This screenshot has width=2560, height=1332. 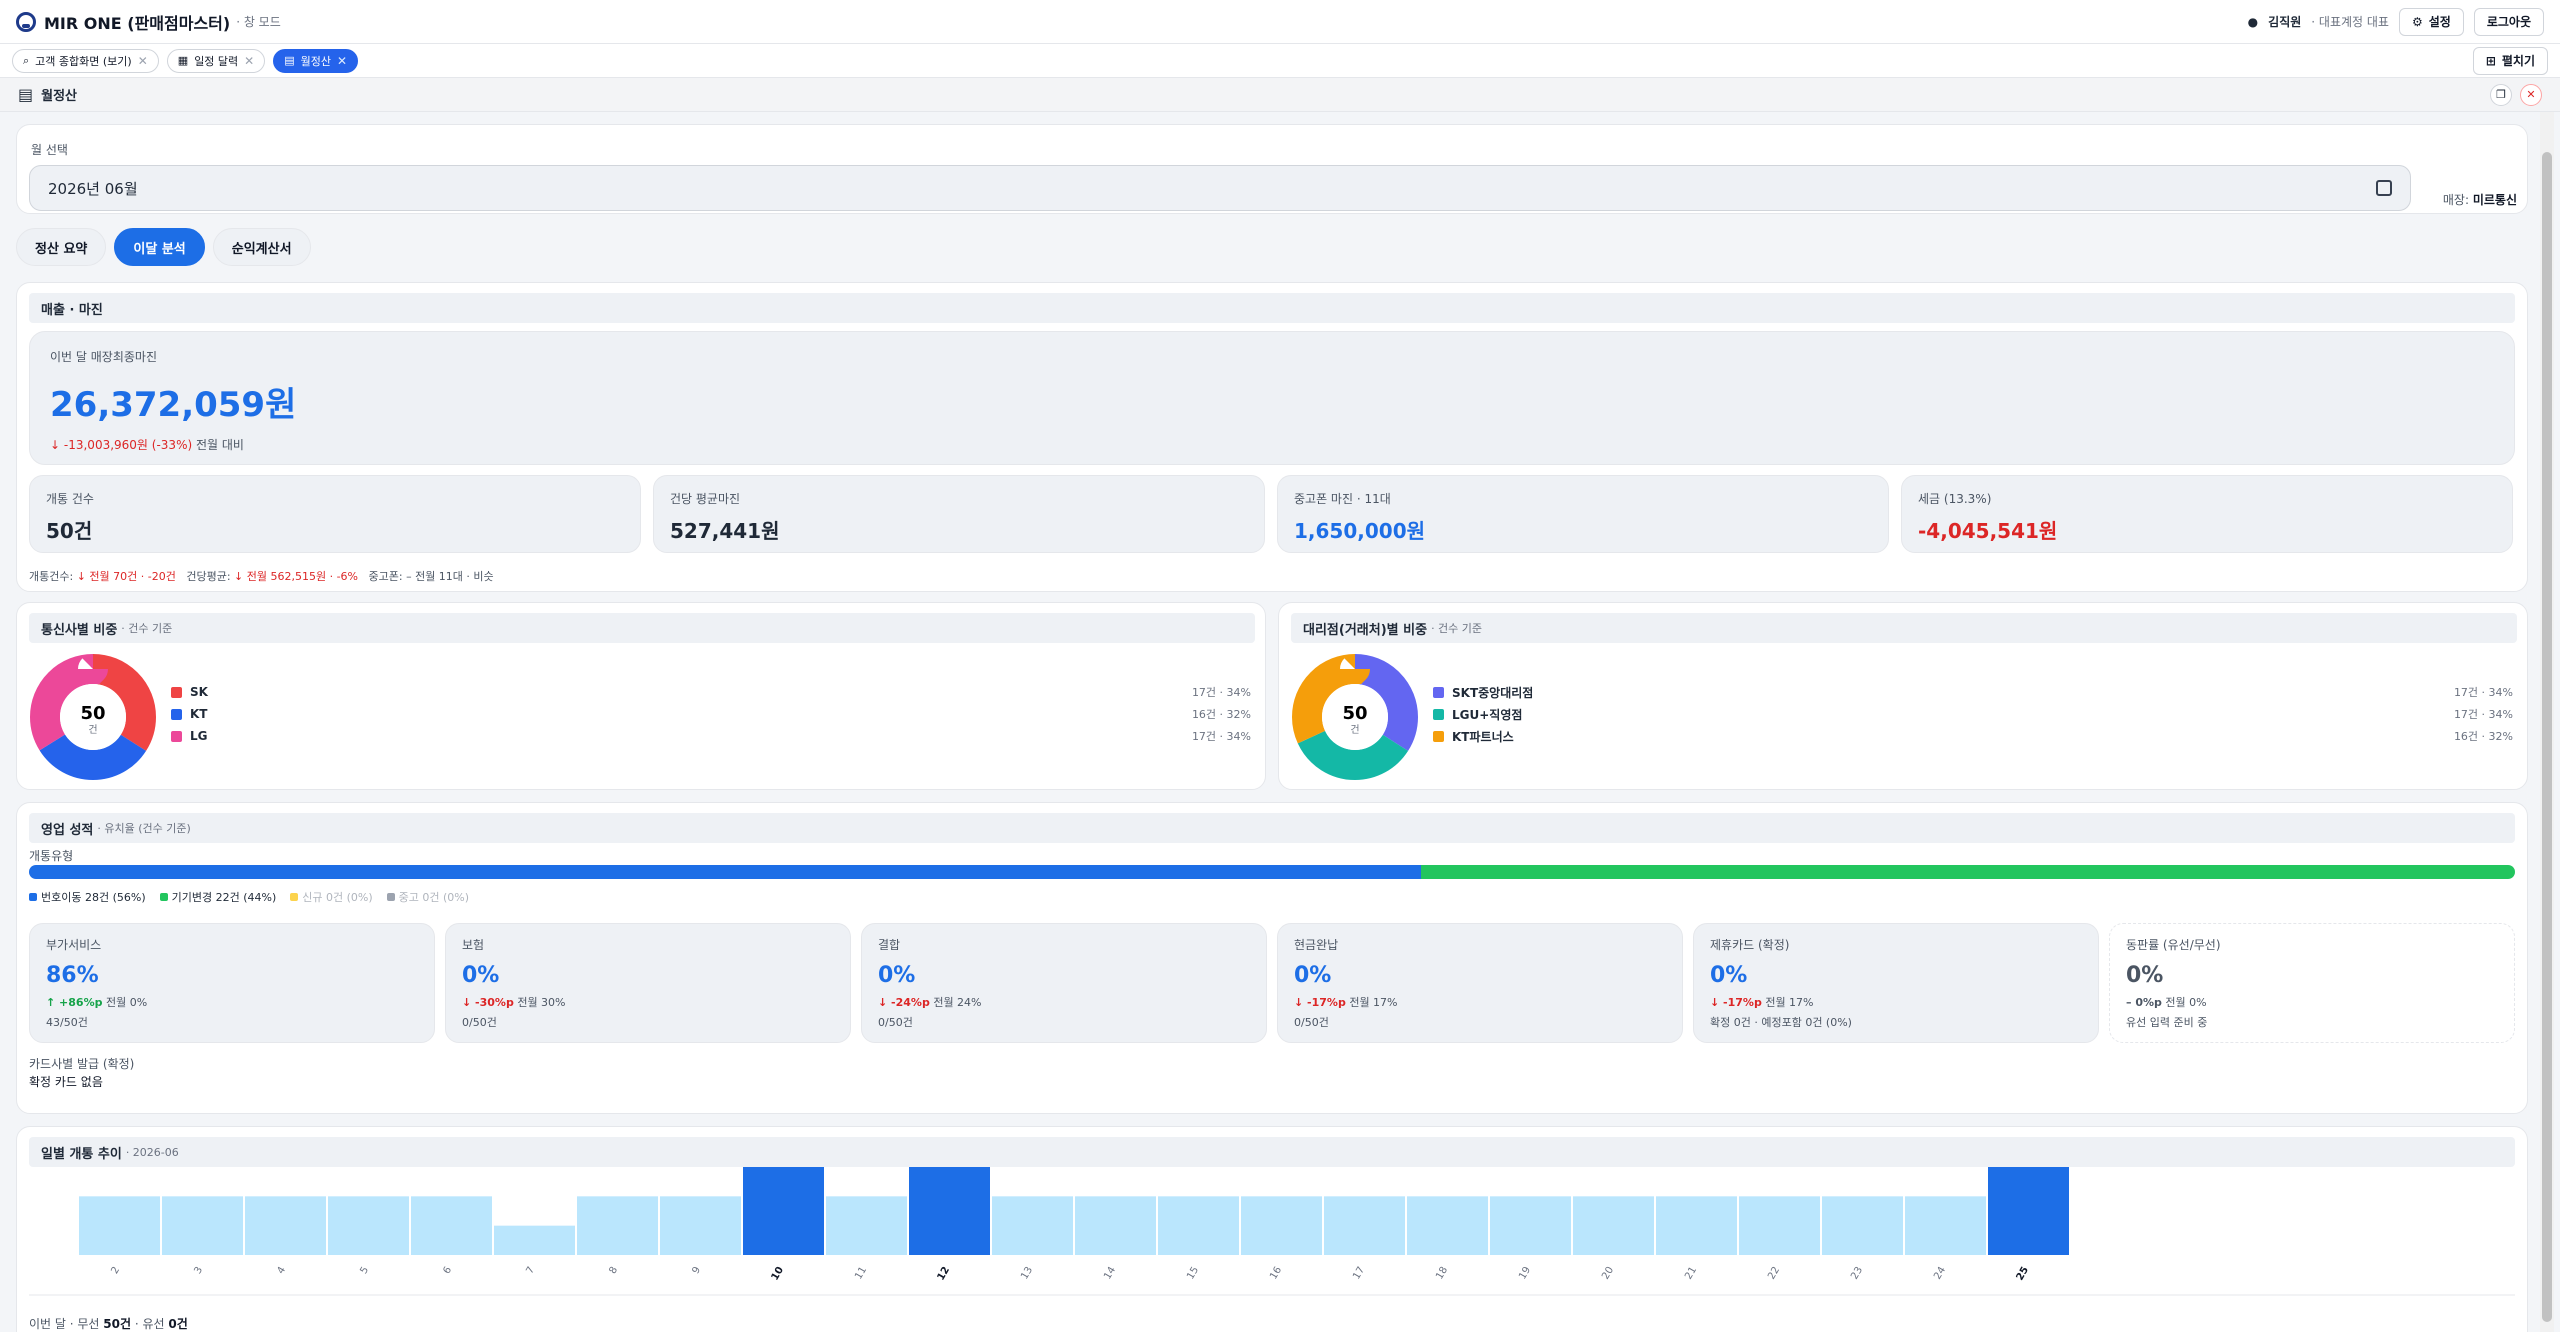 I want to click on month-input: 2026년 06월, so click(x=1220, y=188).